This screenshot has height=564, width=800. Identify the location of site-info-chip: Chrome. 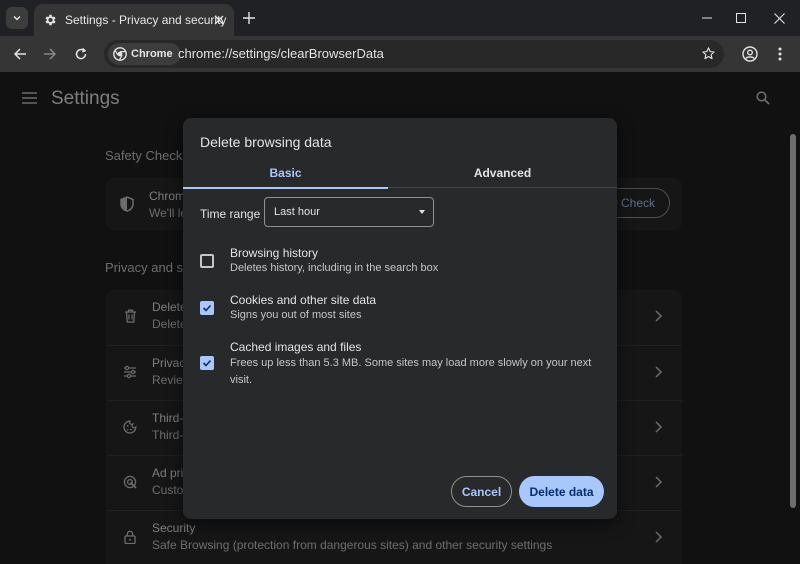
(144, 54).